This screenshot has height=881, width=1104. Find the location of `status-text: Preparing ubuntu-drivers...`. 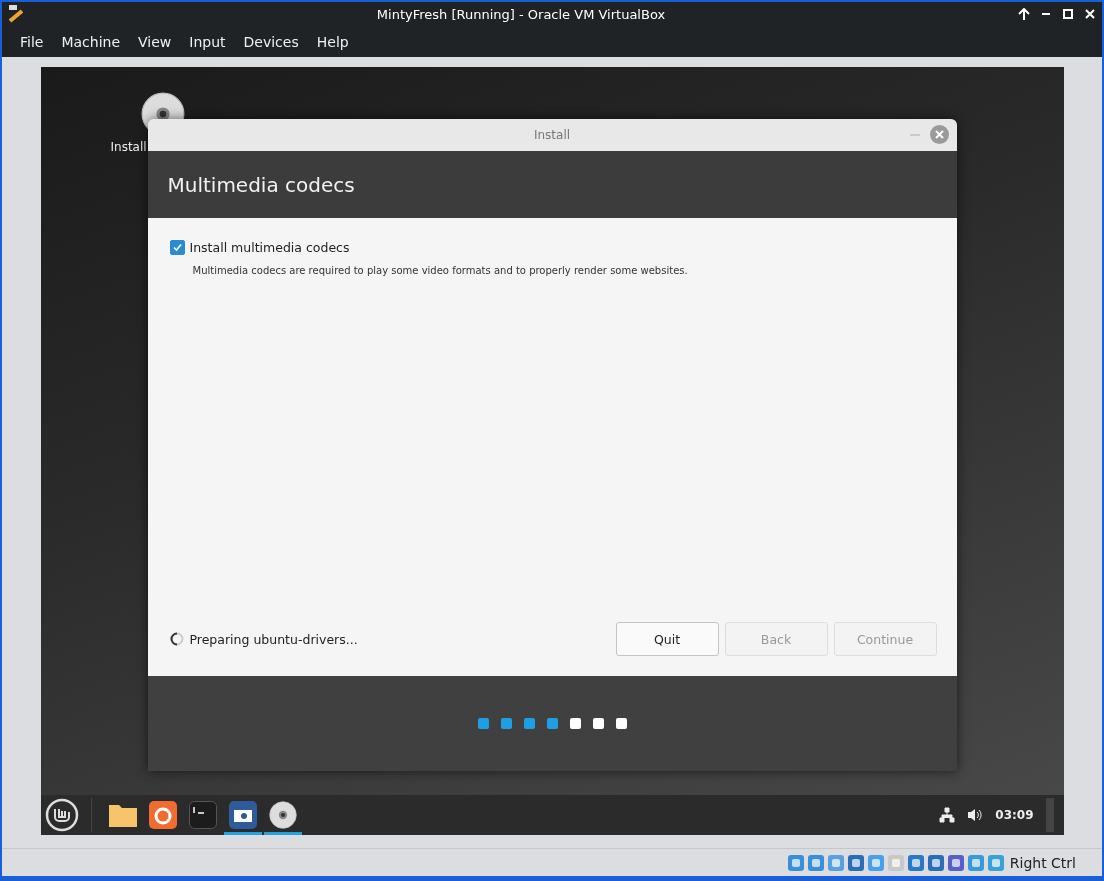

status-text: Preparing ubuntu-drivers... is located at coordinates (274, 639).